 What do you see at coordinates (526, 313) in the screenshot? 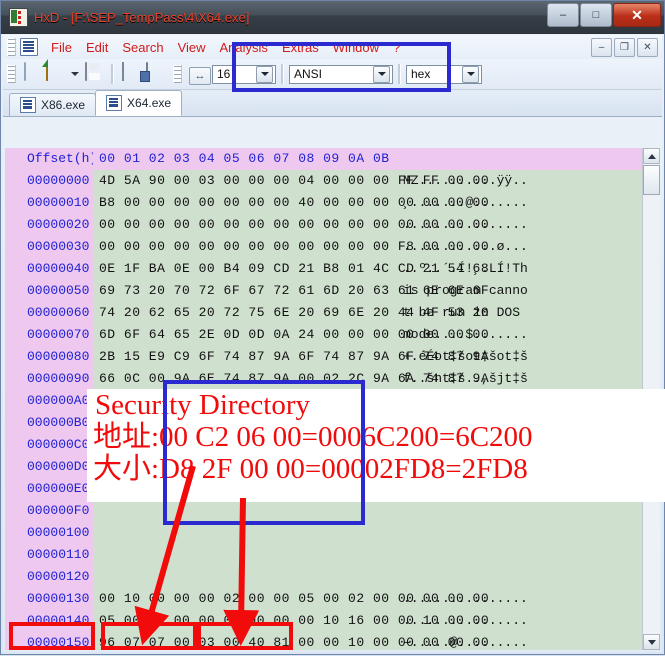
I see `row-ascii: t be run in DOS` at bounding box center [526, 313].